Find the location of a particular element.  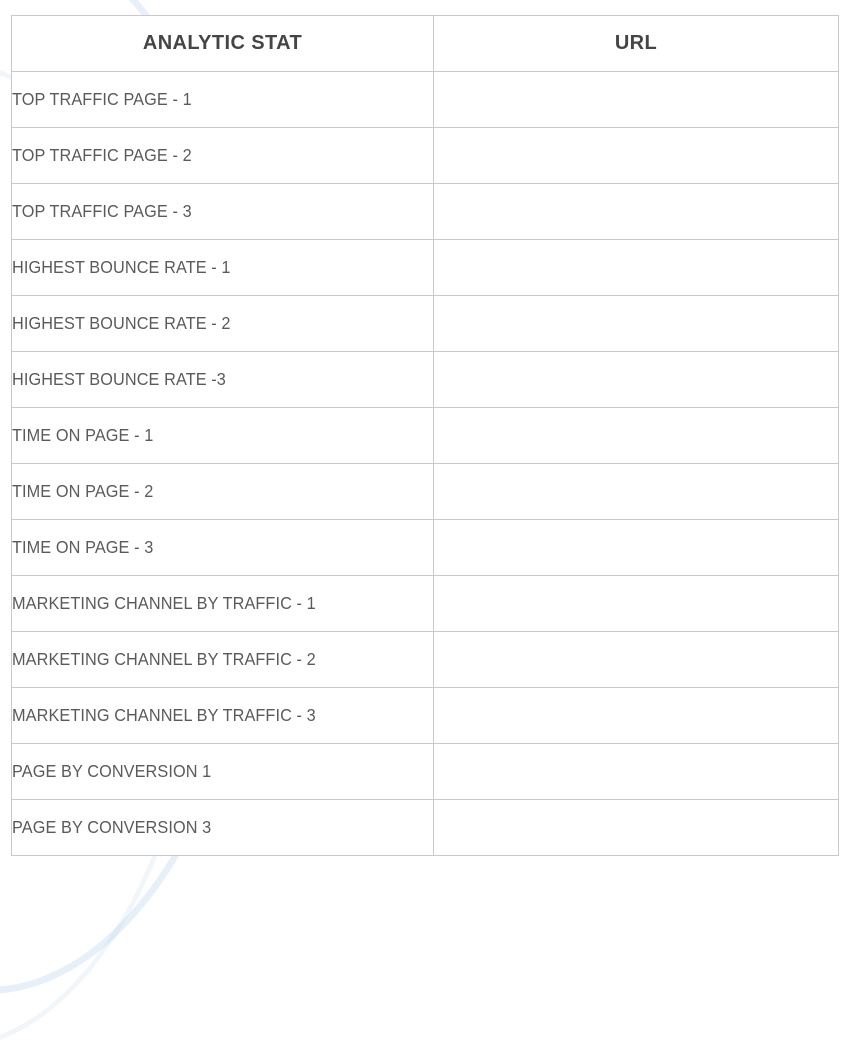

analytic-stat-label: TIME ON PAGE - 1 is located at coordinates (83, 435).